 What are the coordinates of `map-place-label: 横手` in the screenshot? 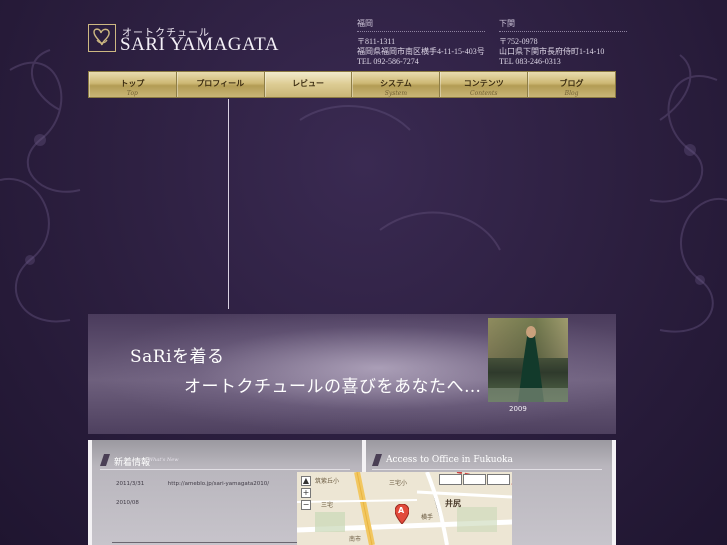 It's located at (427, 517).